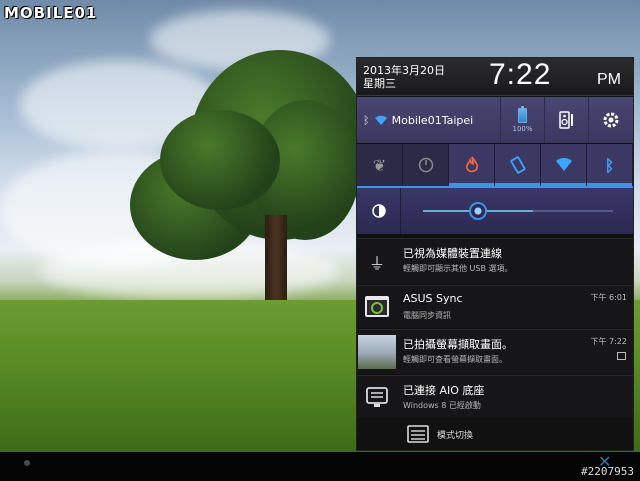  I want to click on audio-wizard-button, so click(567, 120).